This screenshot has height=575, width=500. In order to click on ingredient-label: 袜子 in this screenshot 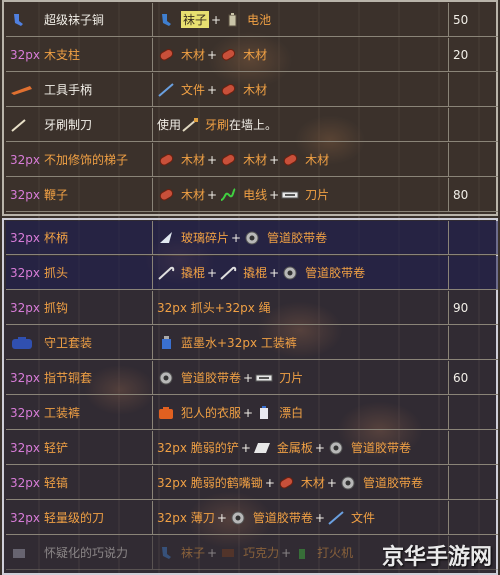, I will do `click(195, 19)`.